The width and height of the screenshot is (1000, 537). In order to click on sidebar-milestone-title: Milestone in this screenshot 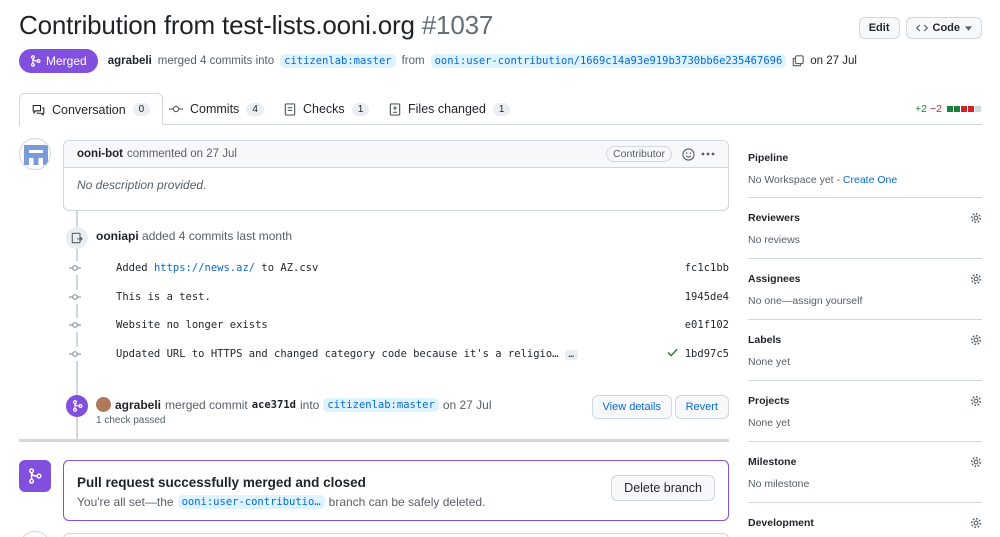, I will do `click(772, 462)`.